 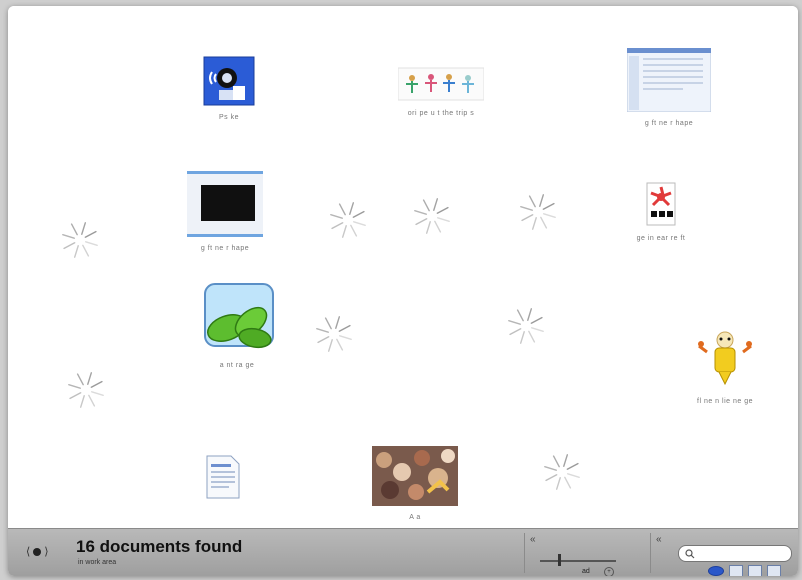 I want to click on document-label: ori pe u t the trip s, so click(x=441, y=113).